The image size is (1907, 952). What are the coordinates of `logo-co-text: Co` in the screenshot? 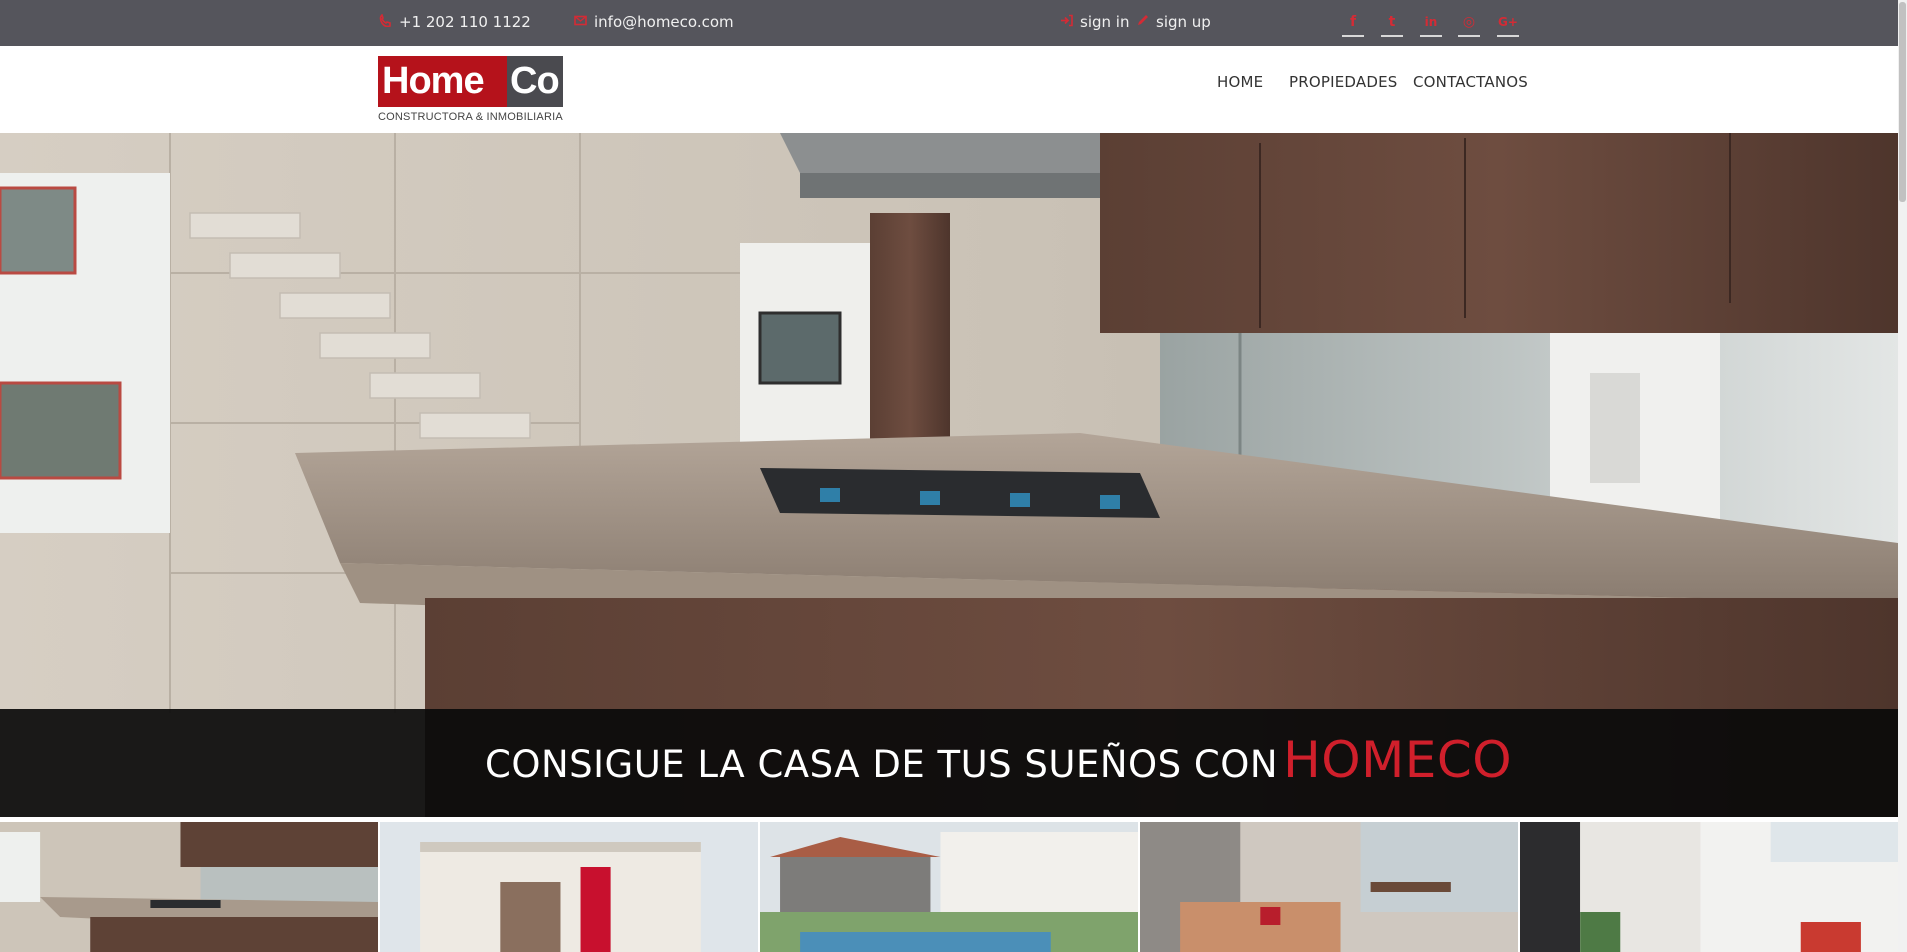 It's located at (535, 81).